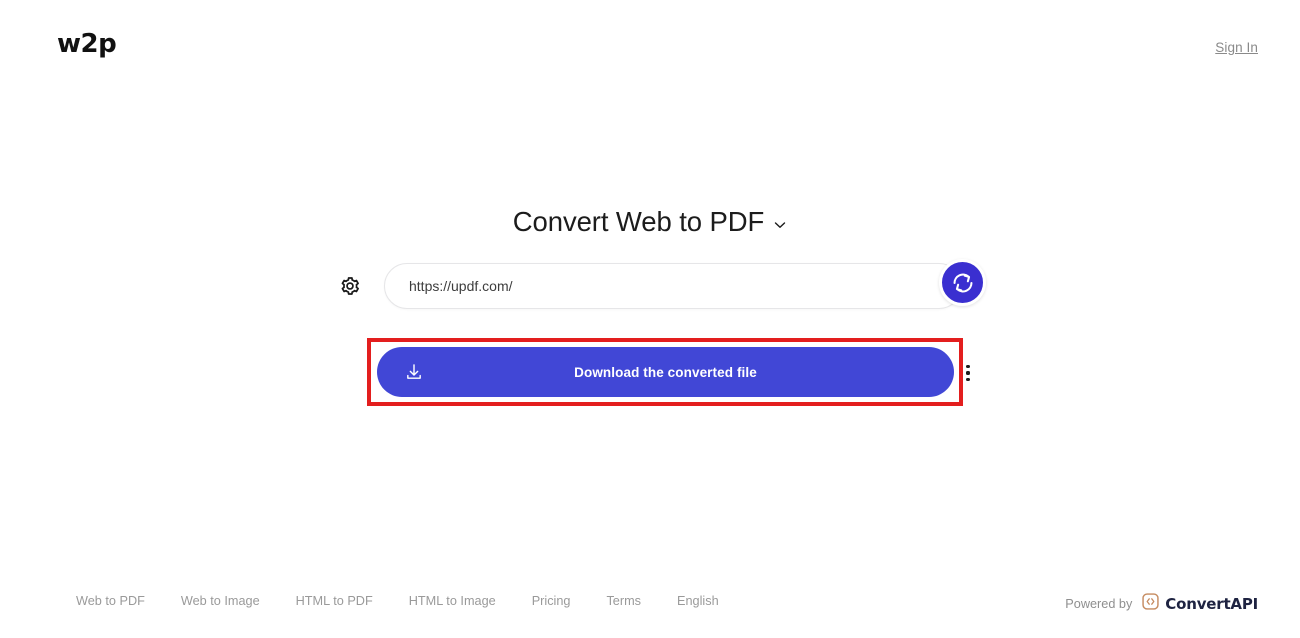 Image resolution: width=1300 pixels, height=638 pixels. What do you see at coordinates (1099, 604) in the screenshot?
I see `powered-by-label: Powered by` at bounding box center [1099, 604].